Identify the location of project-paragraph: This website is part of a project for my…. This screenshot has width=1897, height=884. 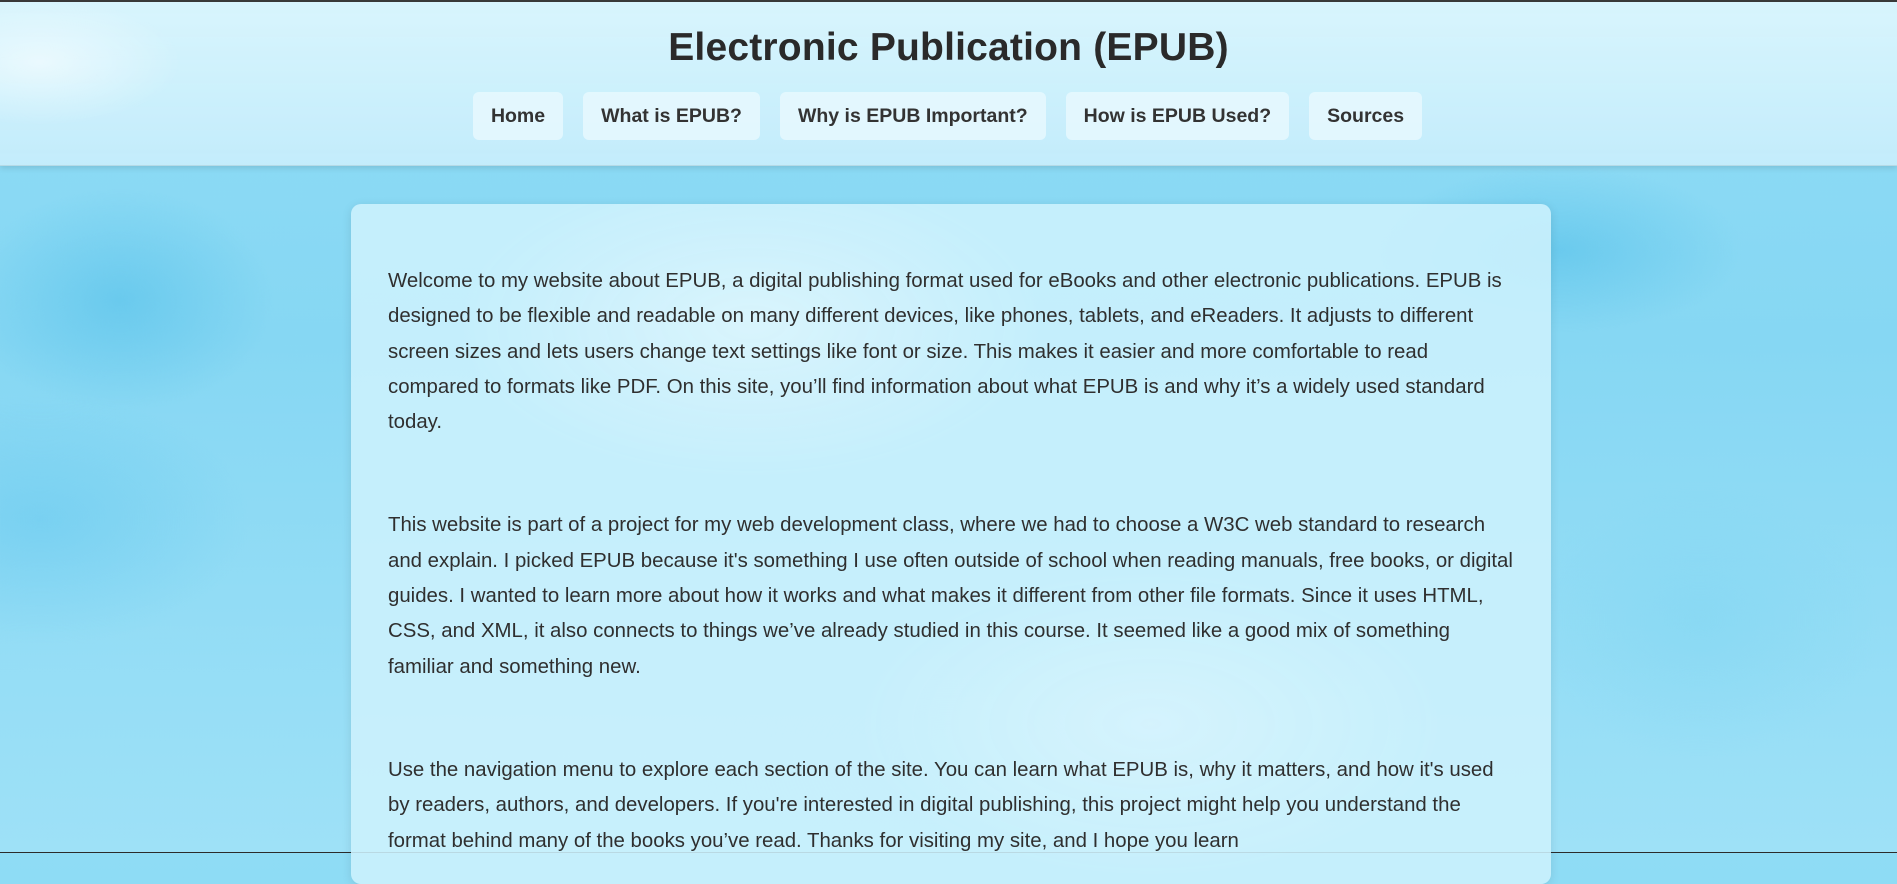
(950, 596).